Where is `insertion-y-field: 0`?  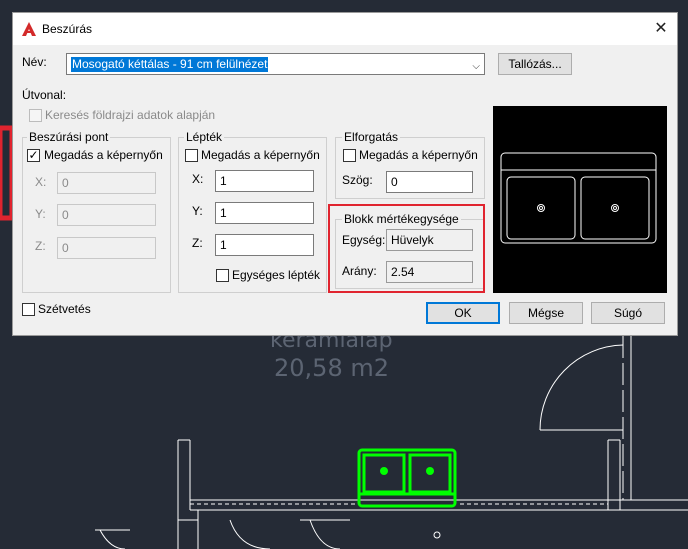
insertion-y-field: 0 is located at coordinates (106, 215).